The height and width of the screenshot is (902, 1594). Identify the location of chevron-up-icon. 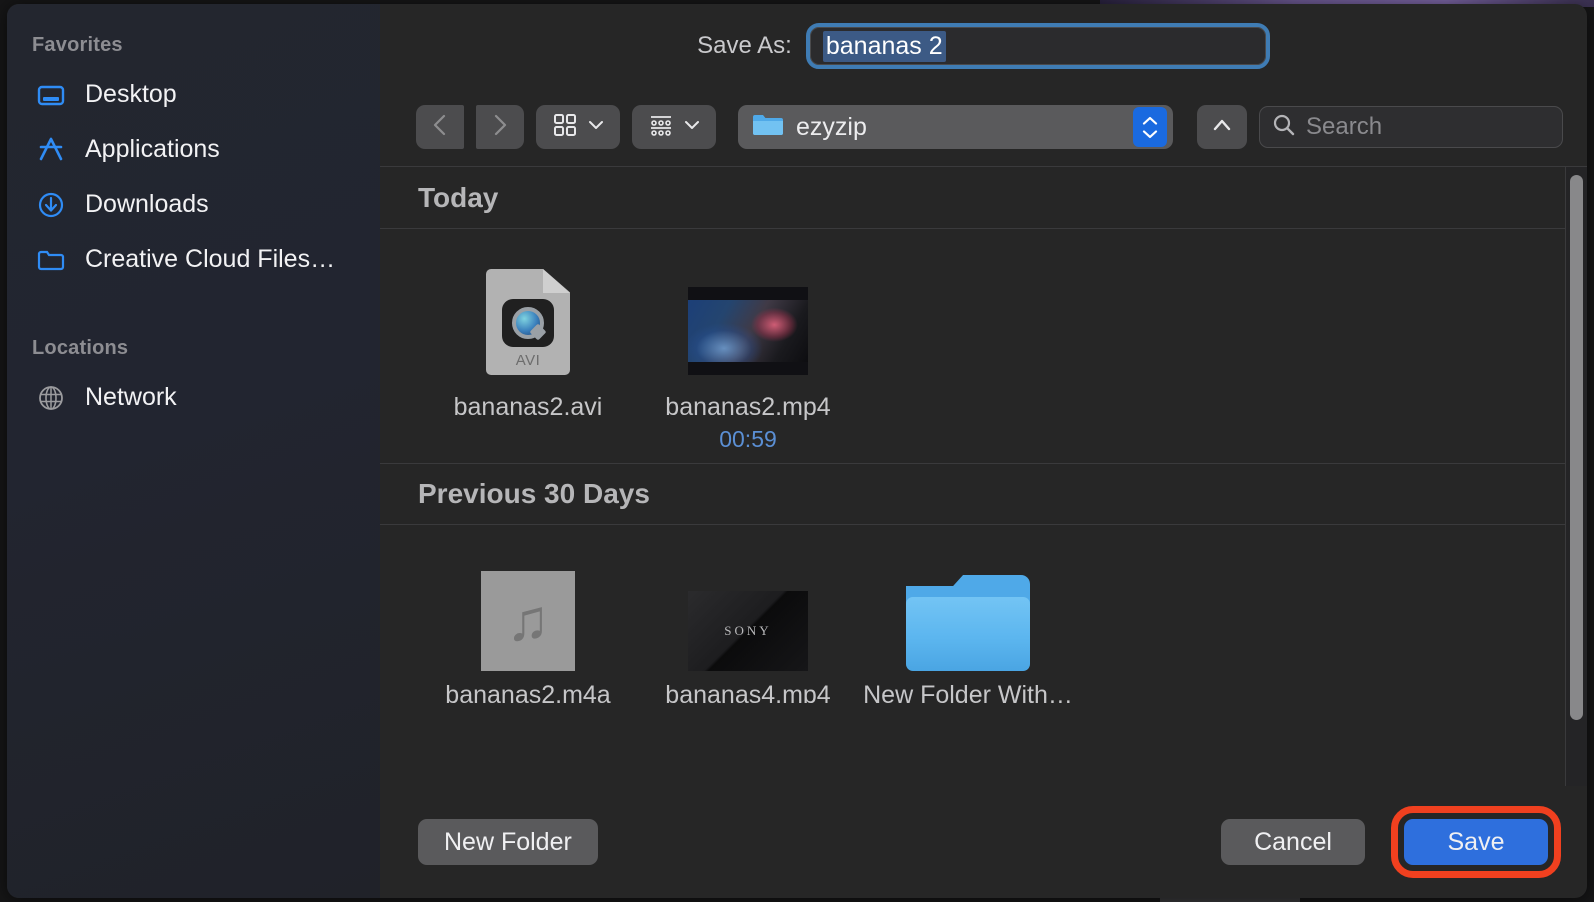
(1222, 127).